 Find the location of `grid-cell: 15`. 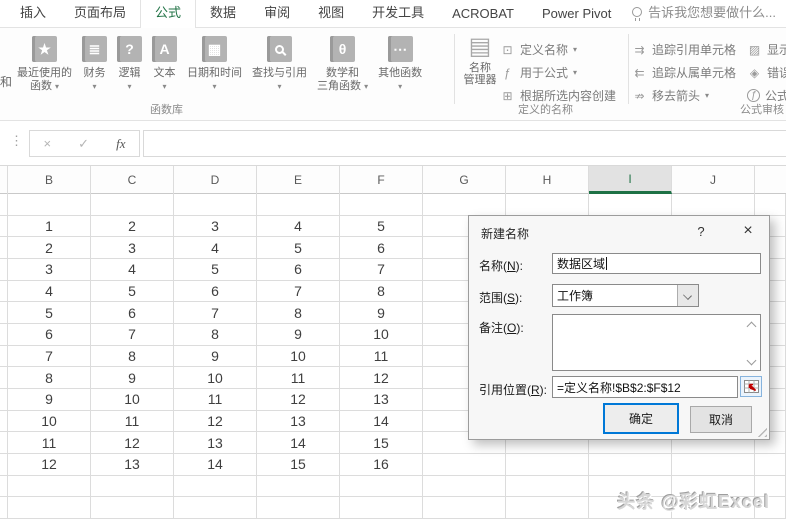

grid-cell: 15 is located at coordinates (381, 443).